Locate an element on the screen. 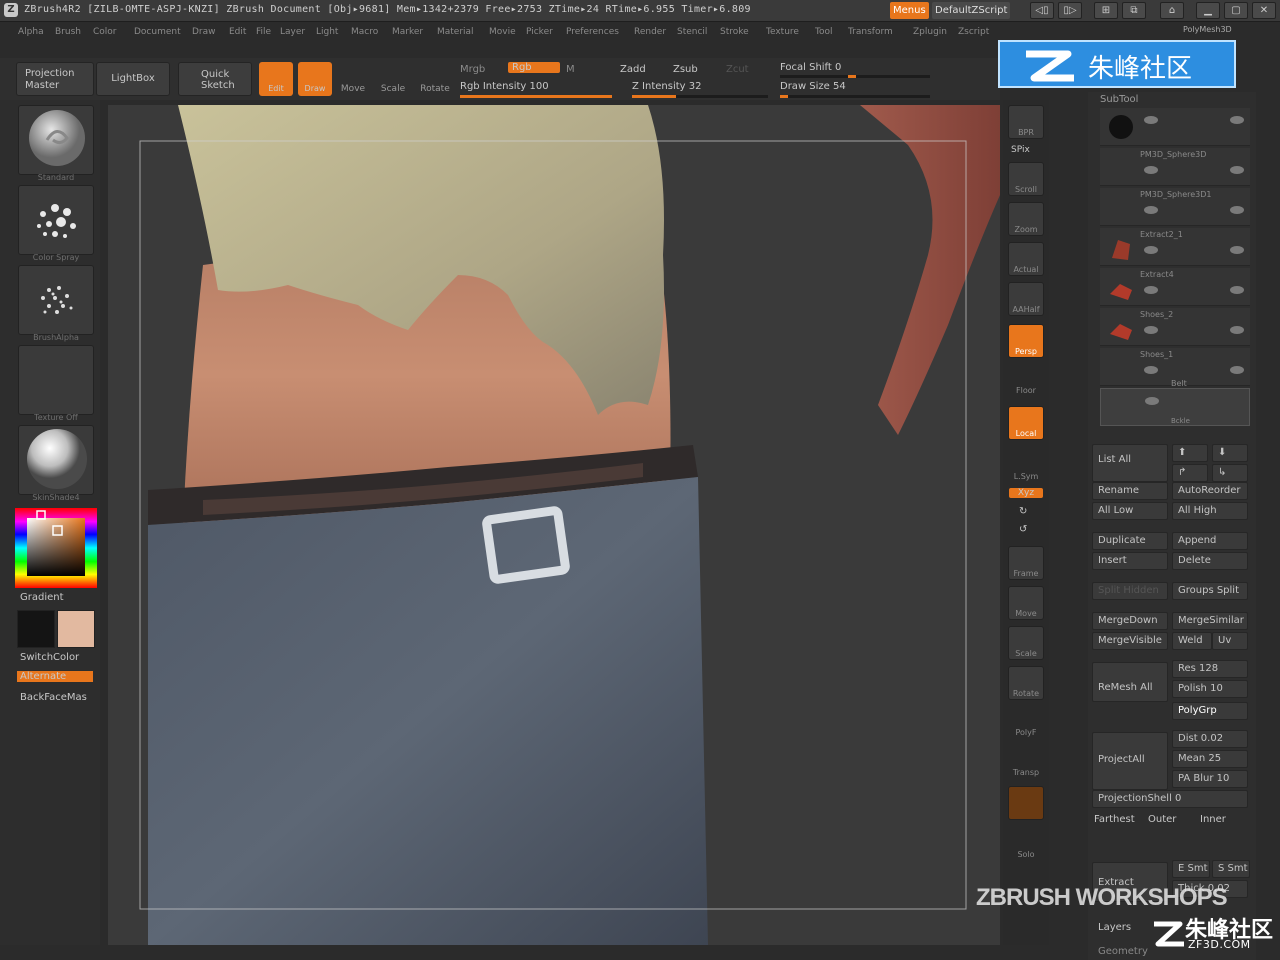 The height and width of the screenshot is (960, 1280). list-all-button: List All is located at coordinates (1130, 463).